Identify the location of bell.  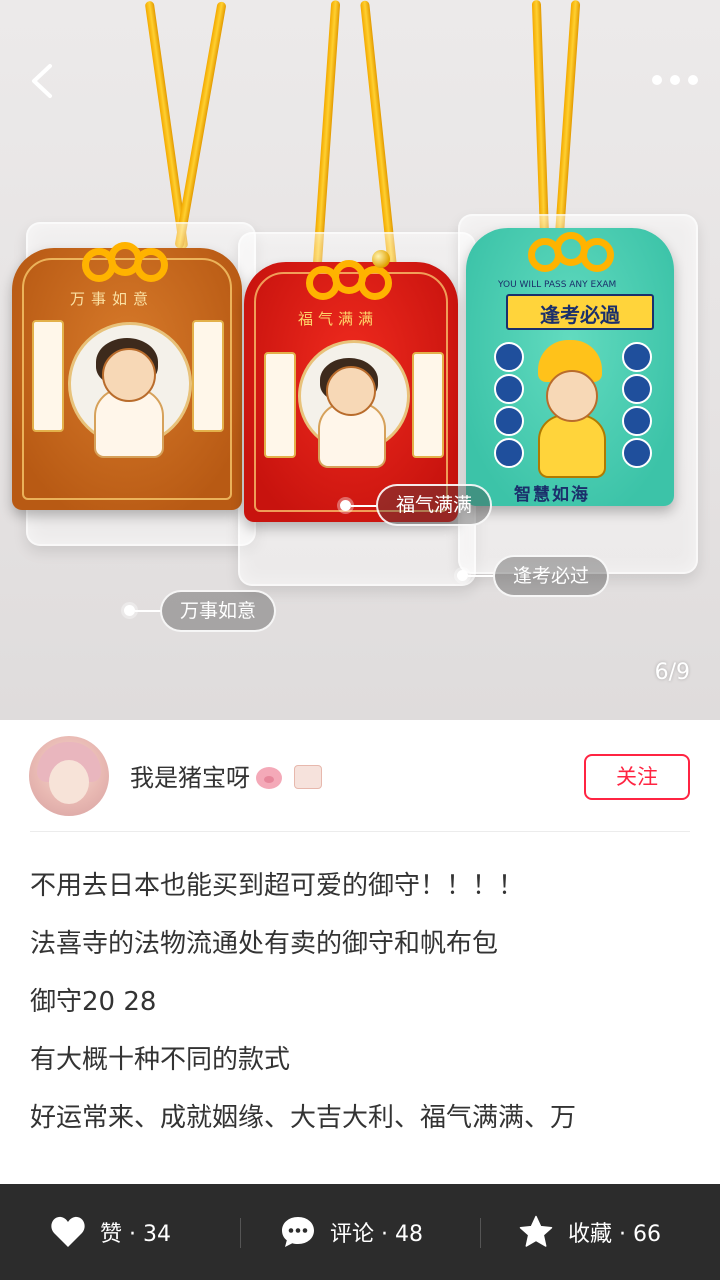
(381, 259).